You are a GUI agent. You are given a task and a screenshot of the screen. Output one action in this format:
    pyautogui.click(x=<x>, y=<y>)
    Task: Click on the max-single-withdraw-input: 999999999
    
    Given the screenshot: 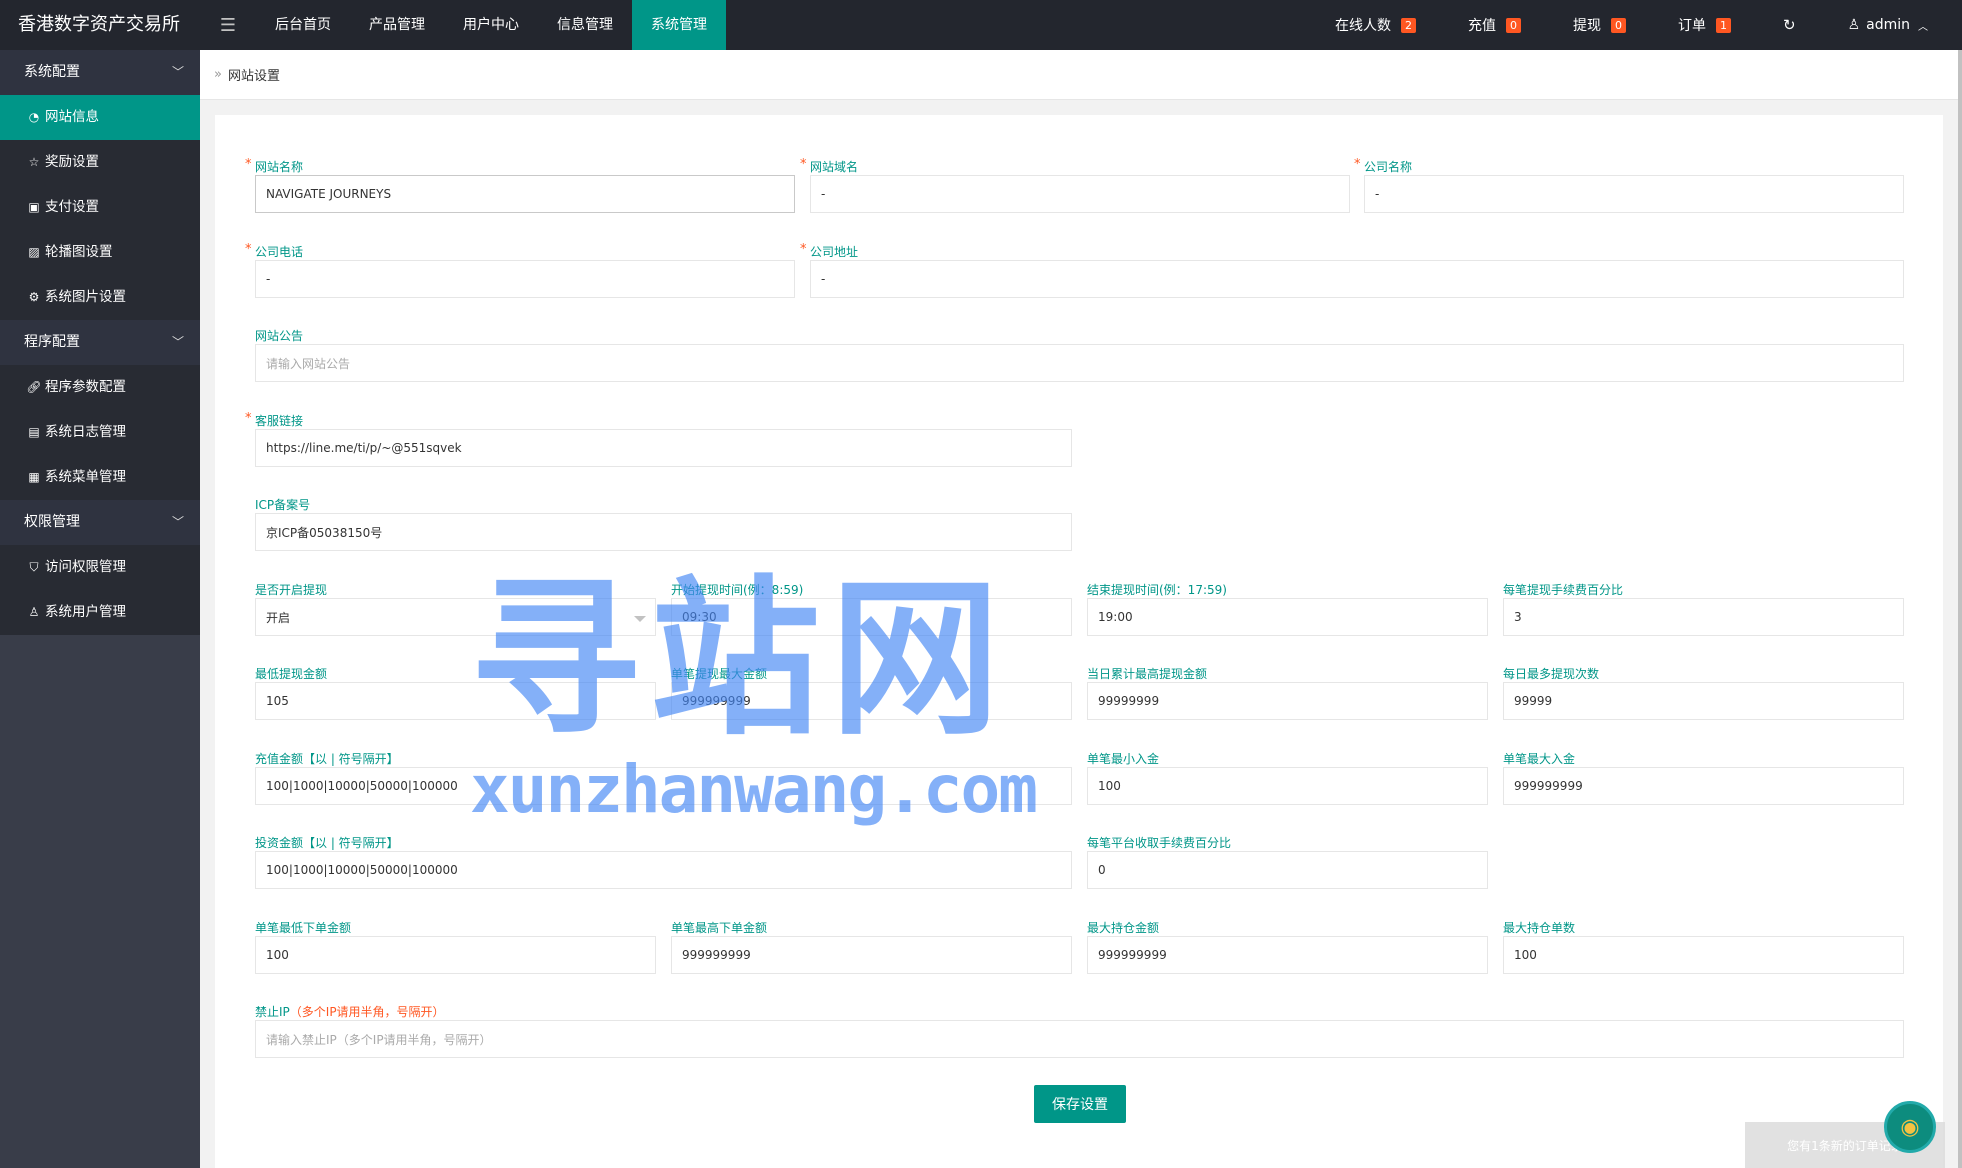 What is the action you would take?
    pyautogui.click(x=871, y=701)
    